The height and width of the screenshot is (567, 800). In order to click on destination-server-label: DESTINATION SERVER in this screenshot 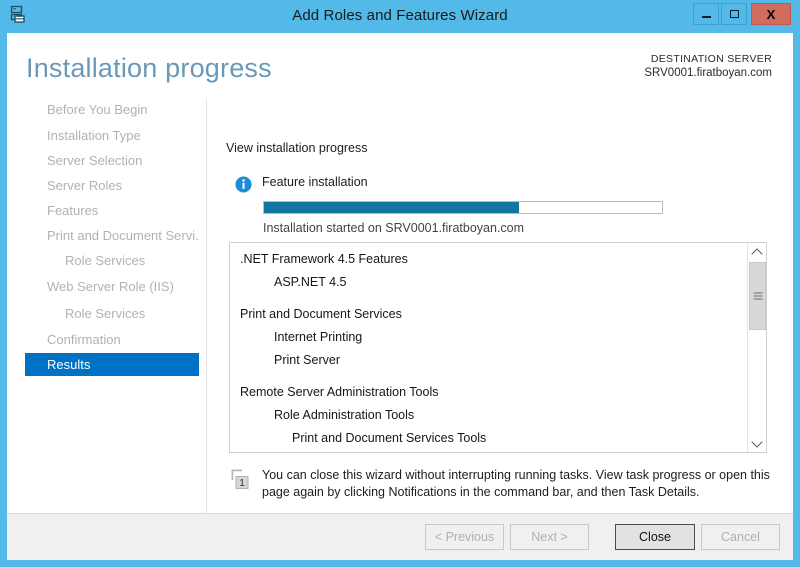, I will do `click(711, 59)`.